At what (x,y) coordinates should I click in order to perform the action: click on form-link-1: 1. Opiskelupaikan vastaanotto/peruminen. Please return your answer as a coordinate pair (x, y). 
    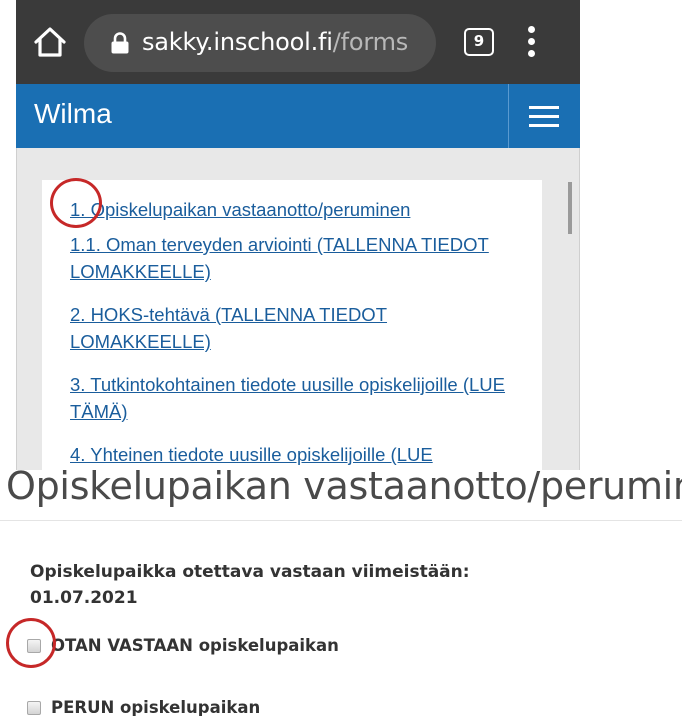
    Looking at the image, I should click on (295, 209).